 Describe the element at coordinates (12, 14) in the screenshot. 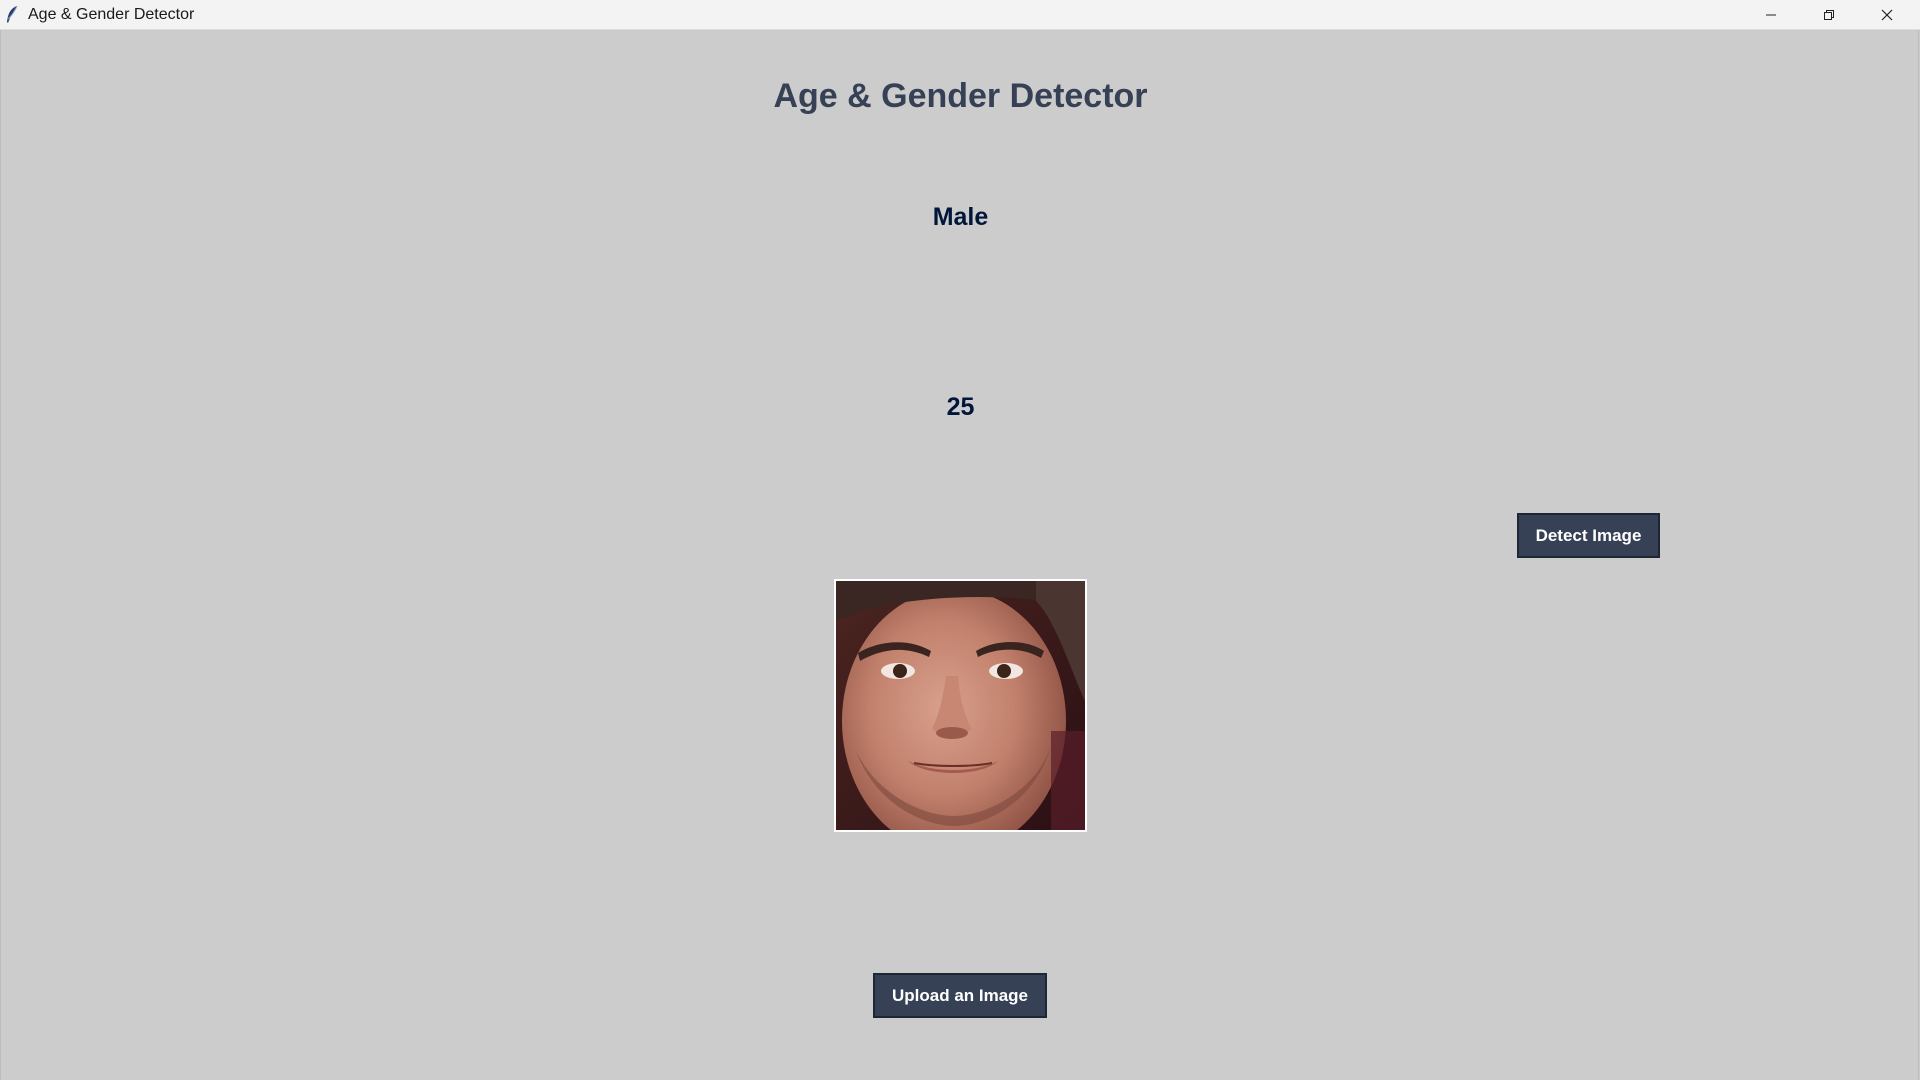

I see `feather-icon` at that location.